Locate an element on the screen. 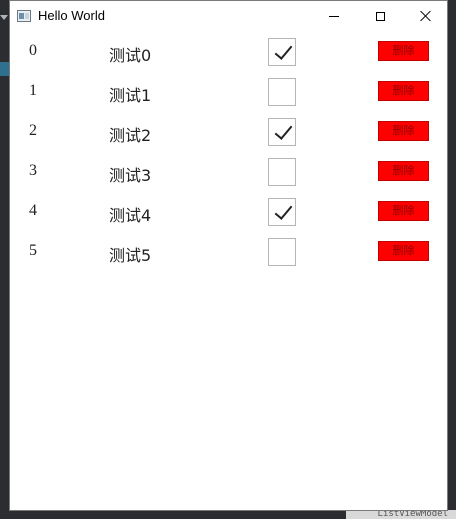 Image resolution: width=456 pixels, height=519 pixels. background-accent is located at coordinates (4, 69).